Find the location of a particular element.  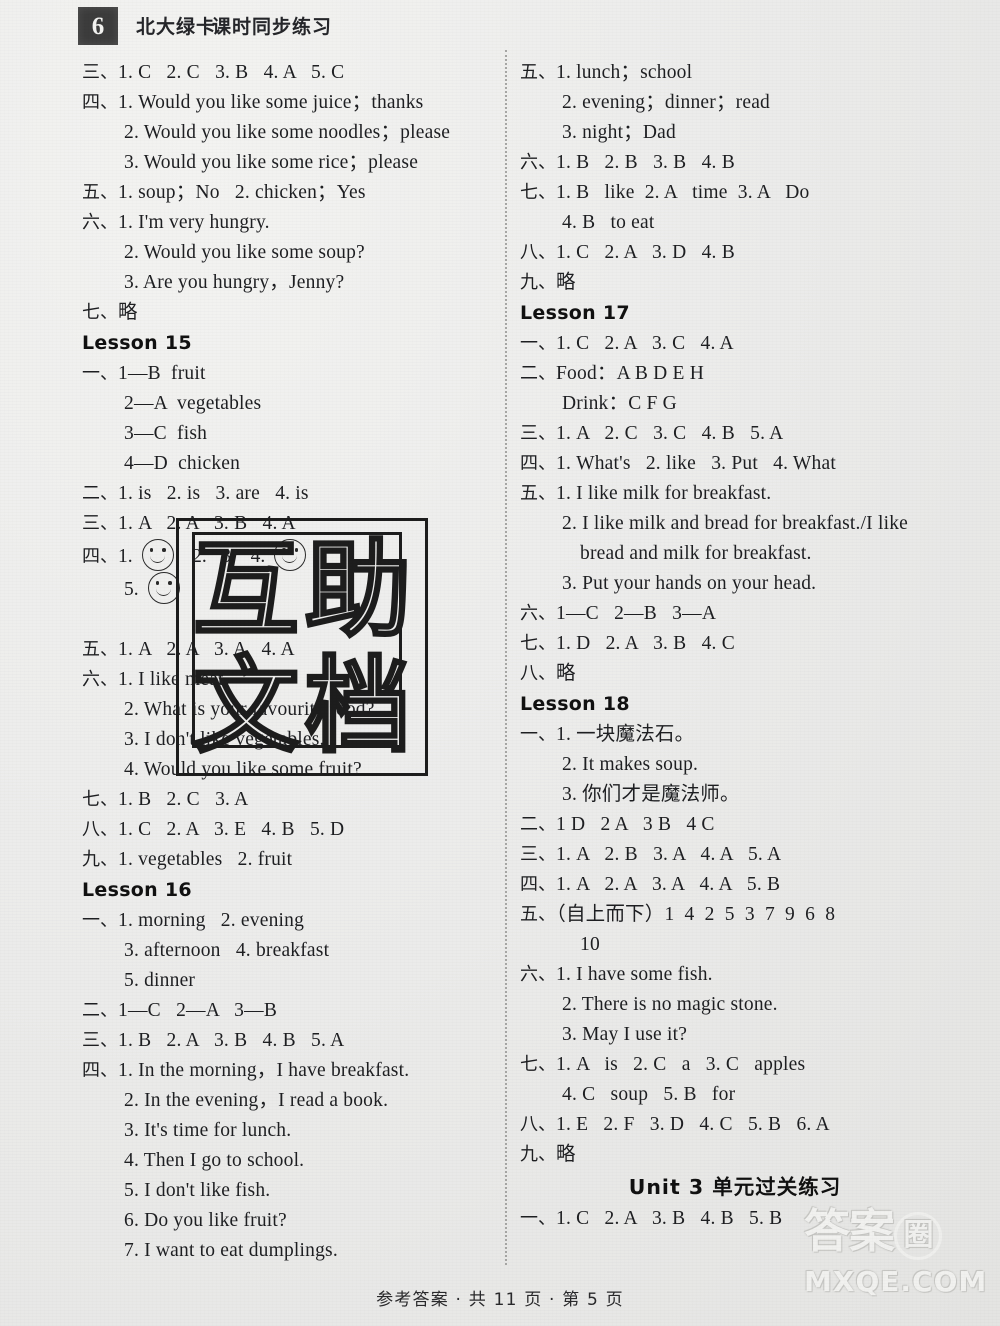

answer-text: 2. There is no magic stone. is located at coordinates (670, 1004).